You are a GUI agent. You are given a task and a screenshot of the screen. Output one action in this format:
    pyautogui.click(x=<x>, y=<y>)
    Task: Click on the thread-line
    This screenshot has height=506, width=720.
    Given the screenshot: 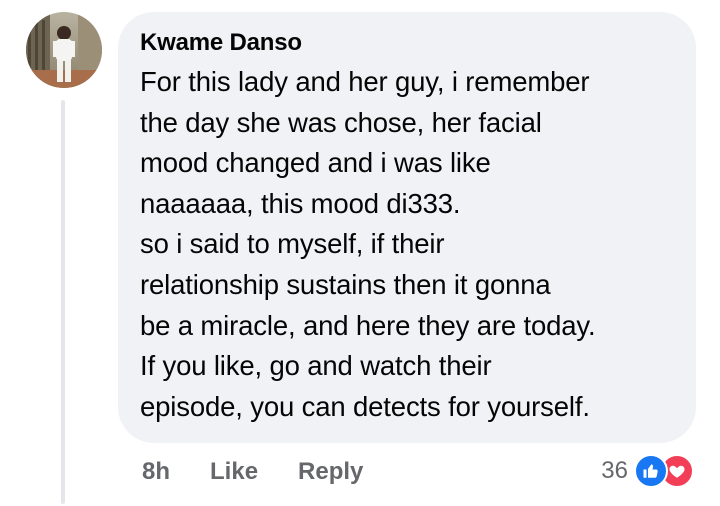 What is the action you would take?
    pyautogui.click(x=63, y=302)
    